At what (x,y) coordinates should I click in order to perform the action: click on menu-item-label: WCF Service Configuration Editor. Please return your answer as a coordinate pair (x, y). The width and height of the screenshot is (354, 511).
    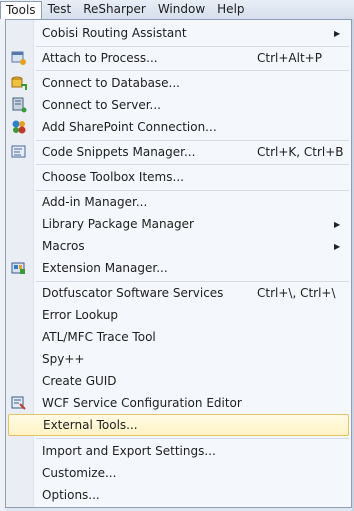
    Looking at the image, I should click on (142, 403).